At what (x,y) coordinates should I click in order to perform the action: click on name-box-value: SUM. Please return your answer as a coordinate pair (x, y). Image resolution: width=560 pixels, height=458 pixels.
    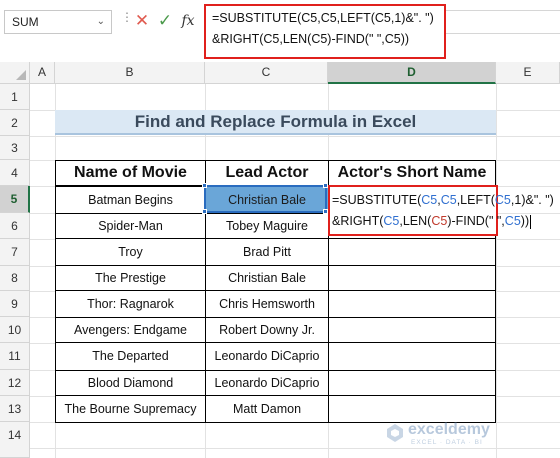
    Looking at the image, I should click on (25, 22).